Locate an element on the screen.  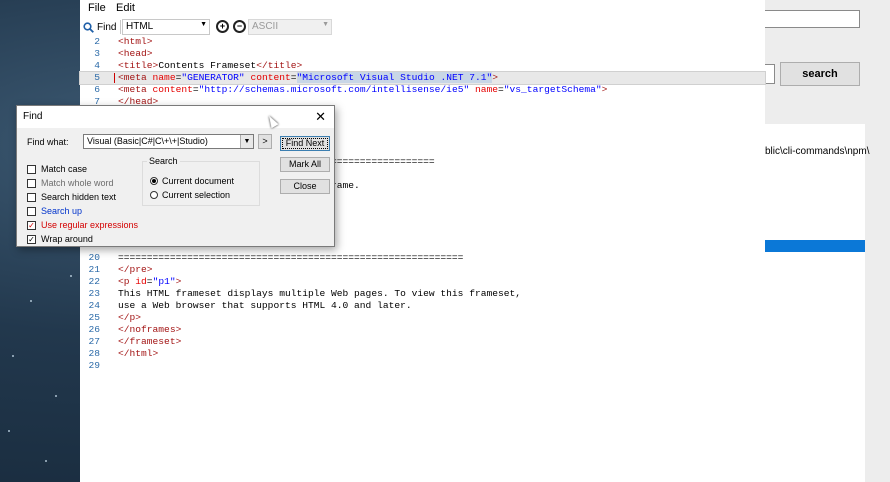
code-text: </frameset> is located at coordinates (149, 342).